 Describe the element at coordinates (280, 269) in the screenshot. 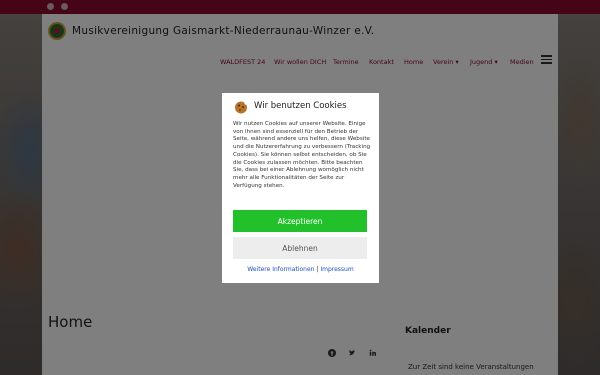

I see `more-info-link: Weitere Informationen` at that location.